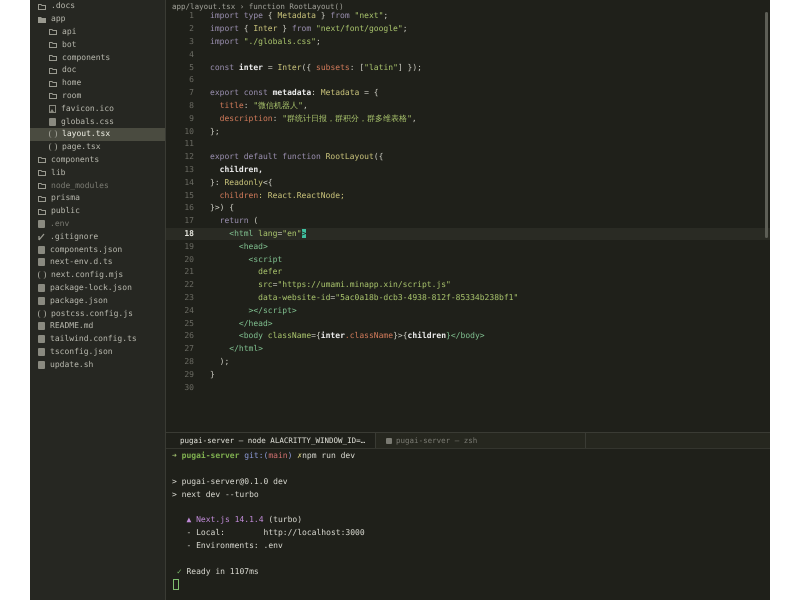  I want to click on file-tree-item: tsconfig.json, so click(97, 352).